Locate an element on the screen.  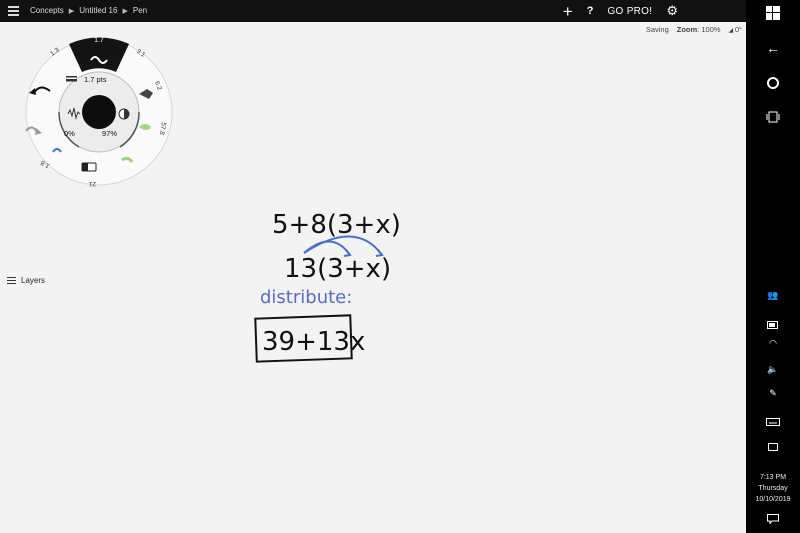
wifi-icon: ◠ is located at coordinates (773, 343).